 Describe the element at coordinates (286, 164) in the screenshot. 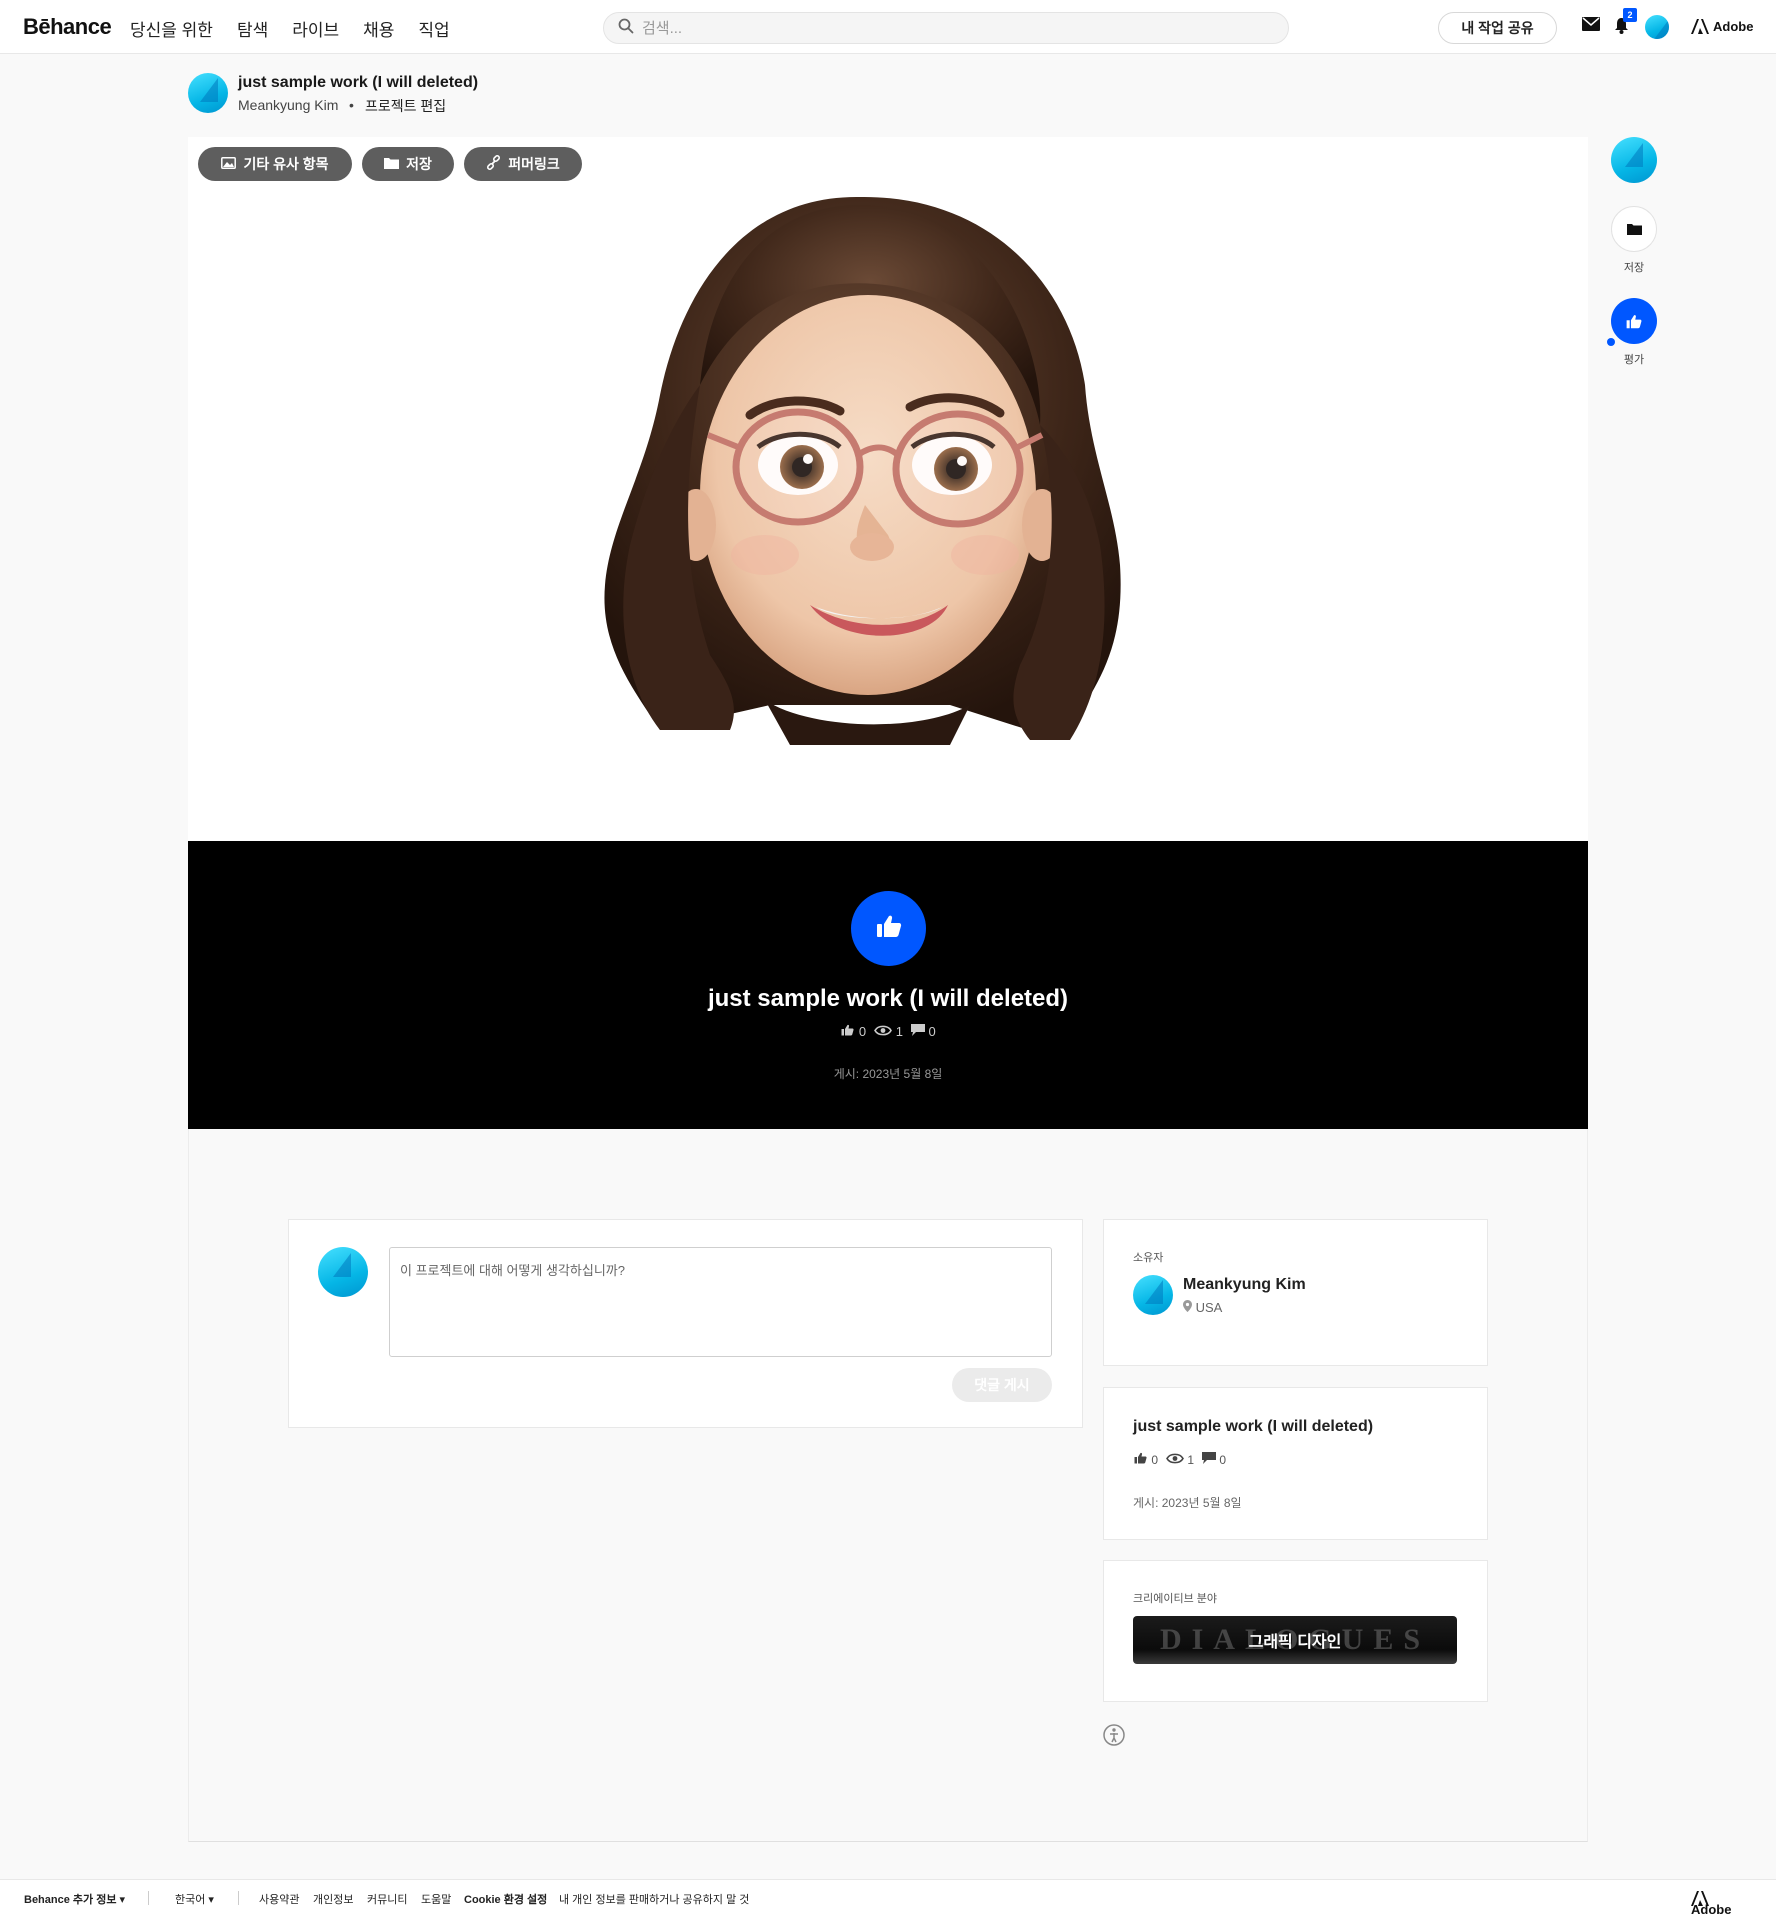

I see `more-like-this-label: 기타 유사 항목` at that location.